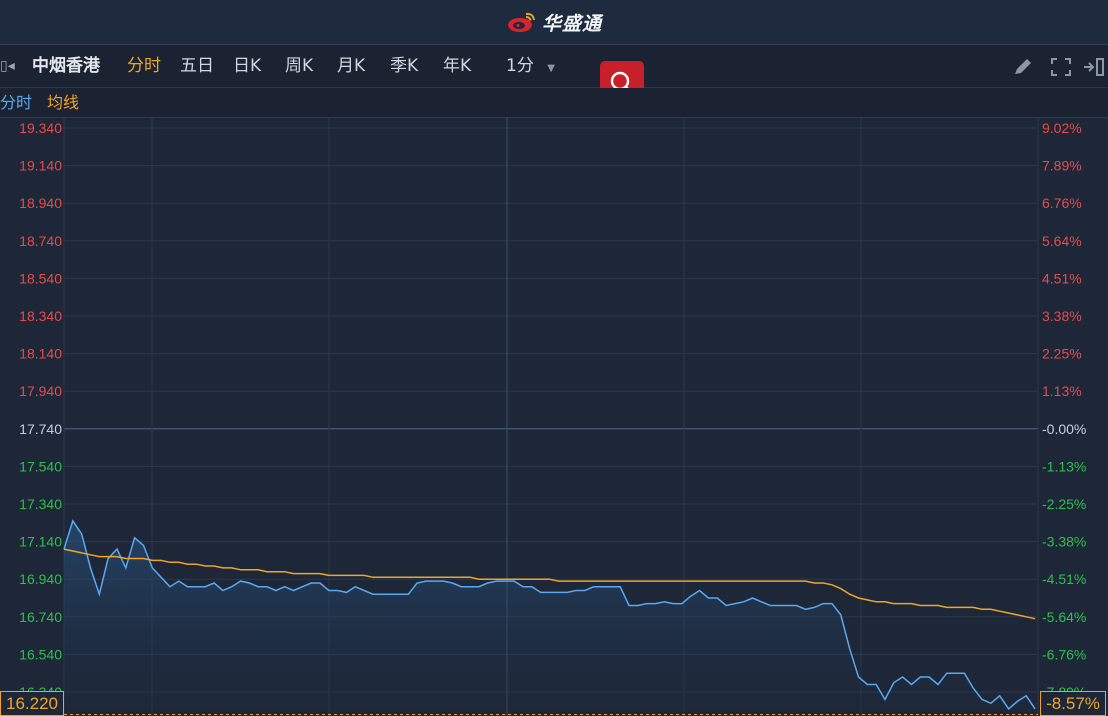  Describe the element at coordinates (66, 66) in the screenshot. I see `stock-name: 中烟香港` at that location.